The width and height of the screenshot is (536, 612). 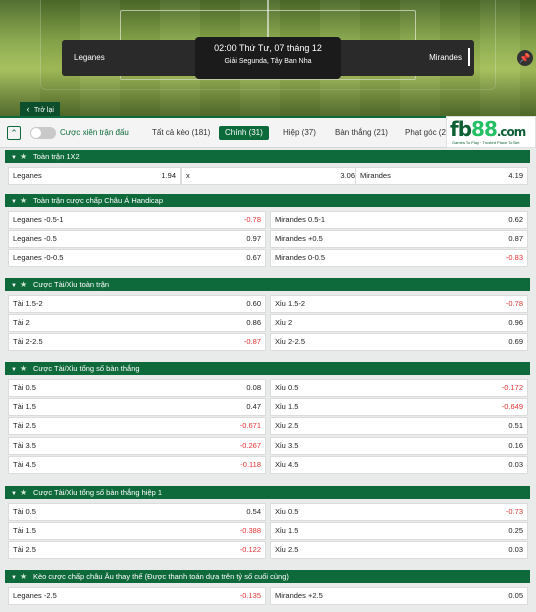 I want to click on handicap-line: 1.5-2, so click(x=296, y=303).